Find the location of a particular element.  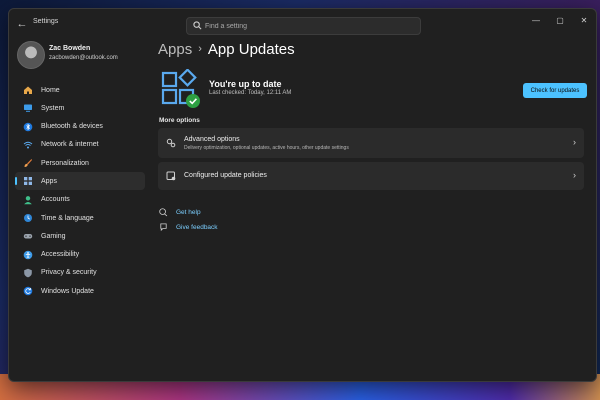

sidebar-item-label: Network & internet is located at coordinates (70, 145).